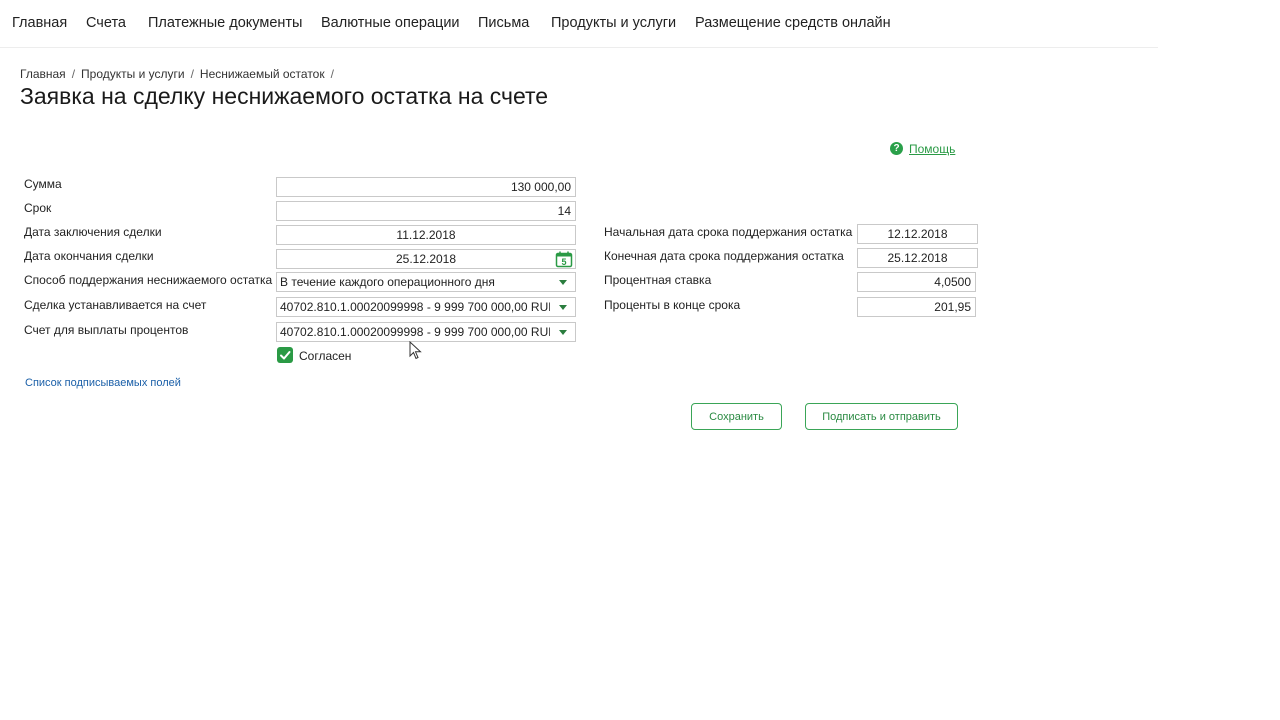 The image size is (1280, 720). Describe the element at coordinates (881, 416) in the screenshot. I see `sign-and-send-button: Подписать и отправить` at that location.